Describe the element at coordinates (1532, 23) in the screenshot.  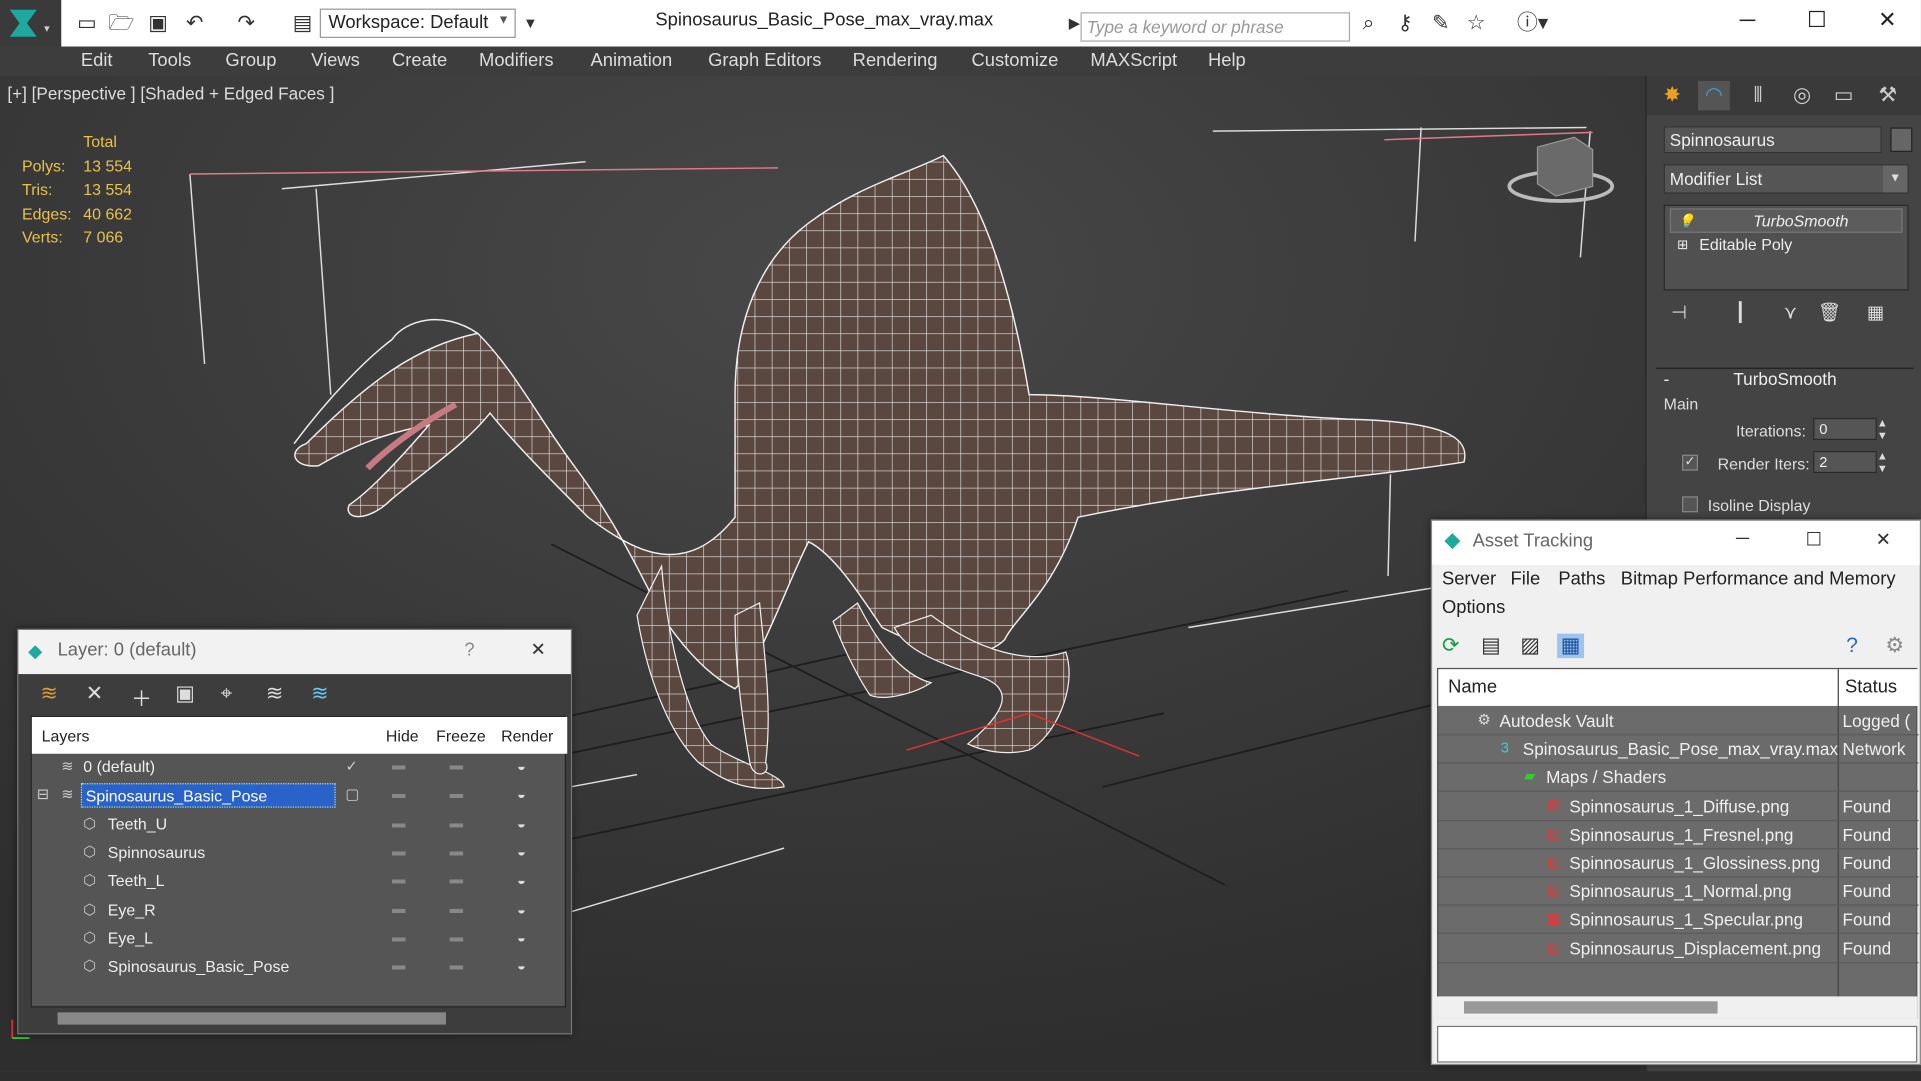
I see `help-icon: ⓘ▾` at that location.